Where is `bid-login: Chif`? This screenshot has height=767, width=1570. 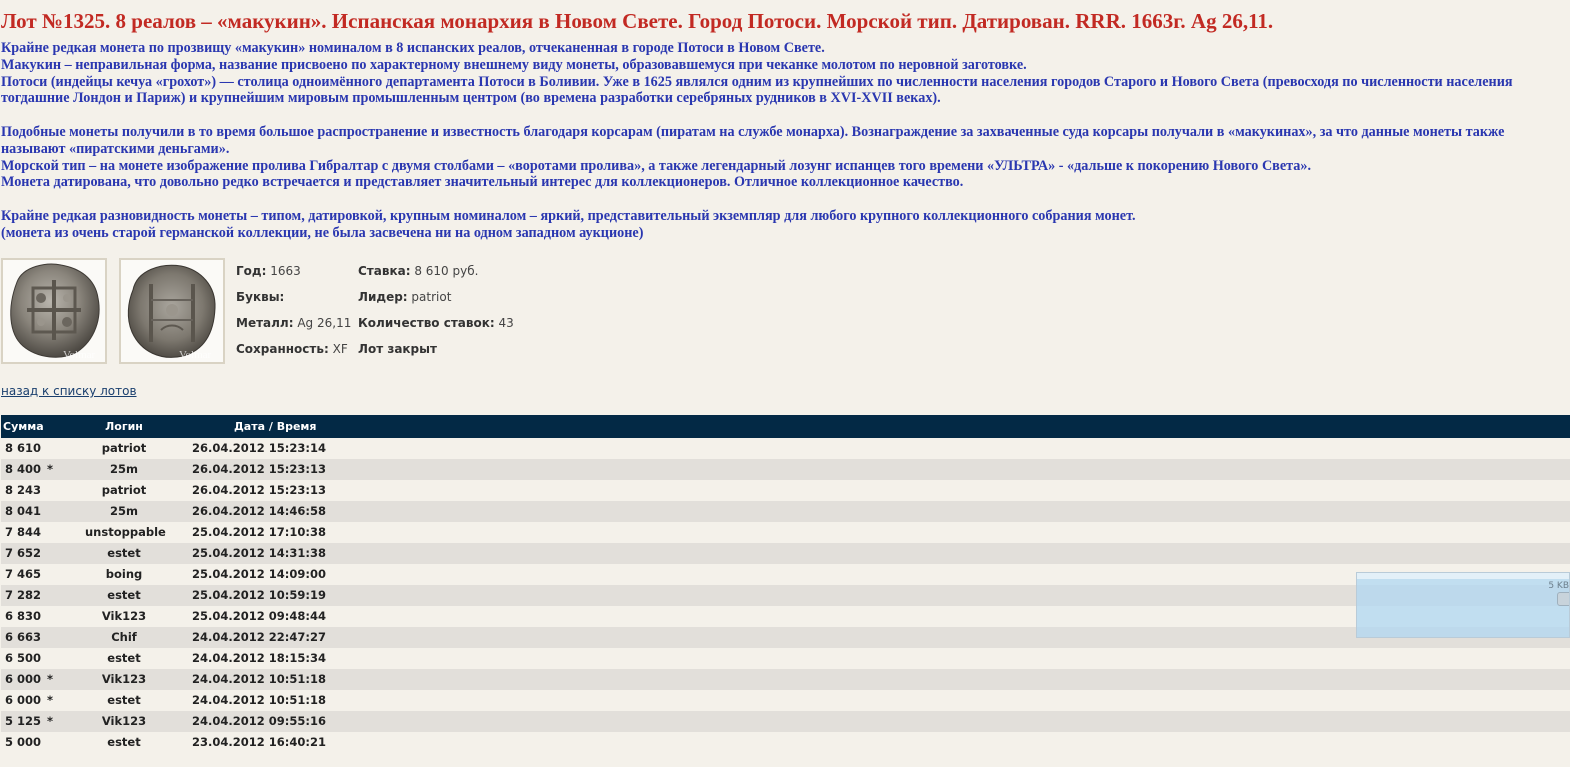
bid-login: Chif is located at coordinates (124, 637).